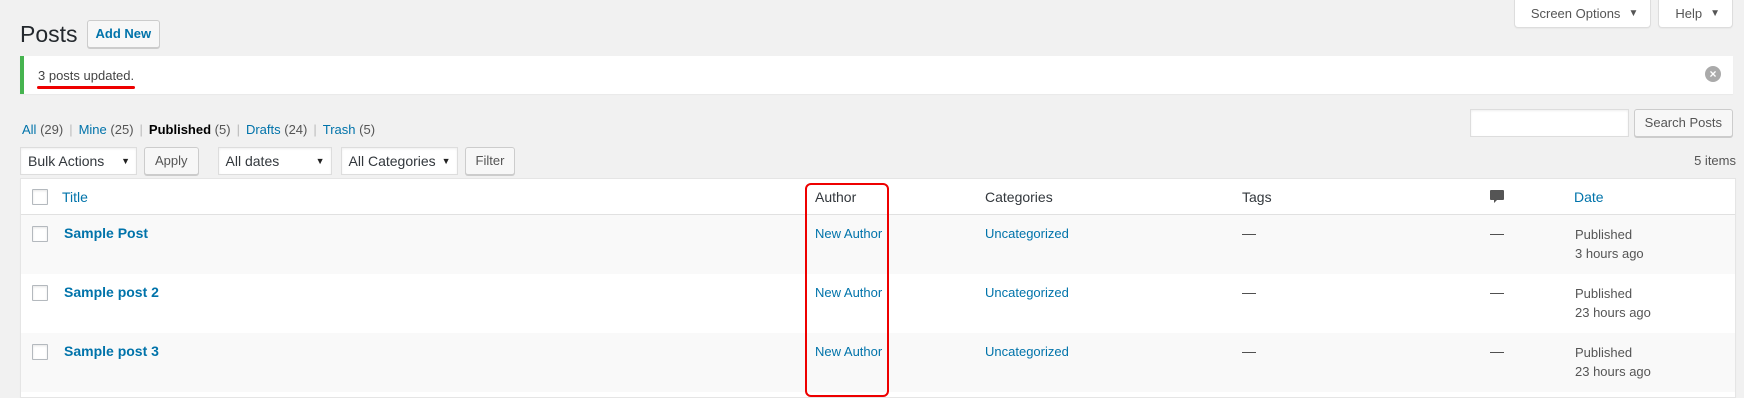  Describe the element at coordinates (263, 129) in the screenshot. I see `view-drafts-label: Drafts` at that location.